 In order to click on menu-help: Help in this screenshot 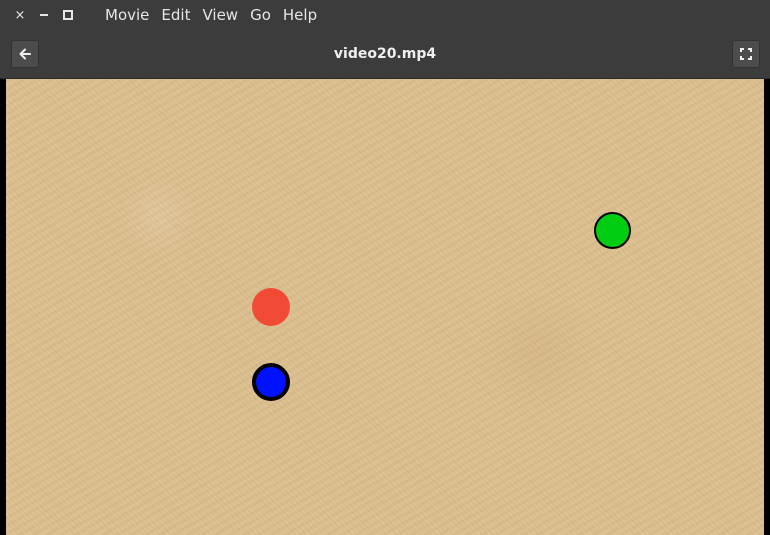, I will do `click(300, 15)`.